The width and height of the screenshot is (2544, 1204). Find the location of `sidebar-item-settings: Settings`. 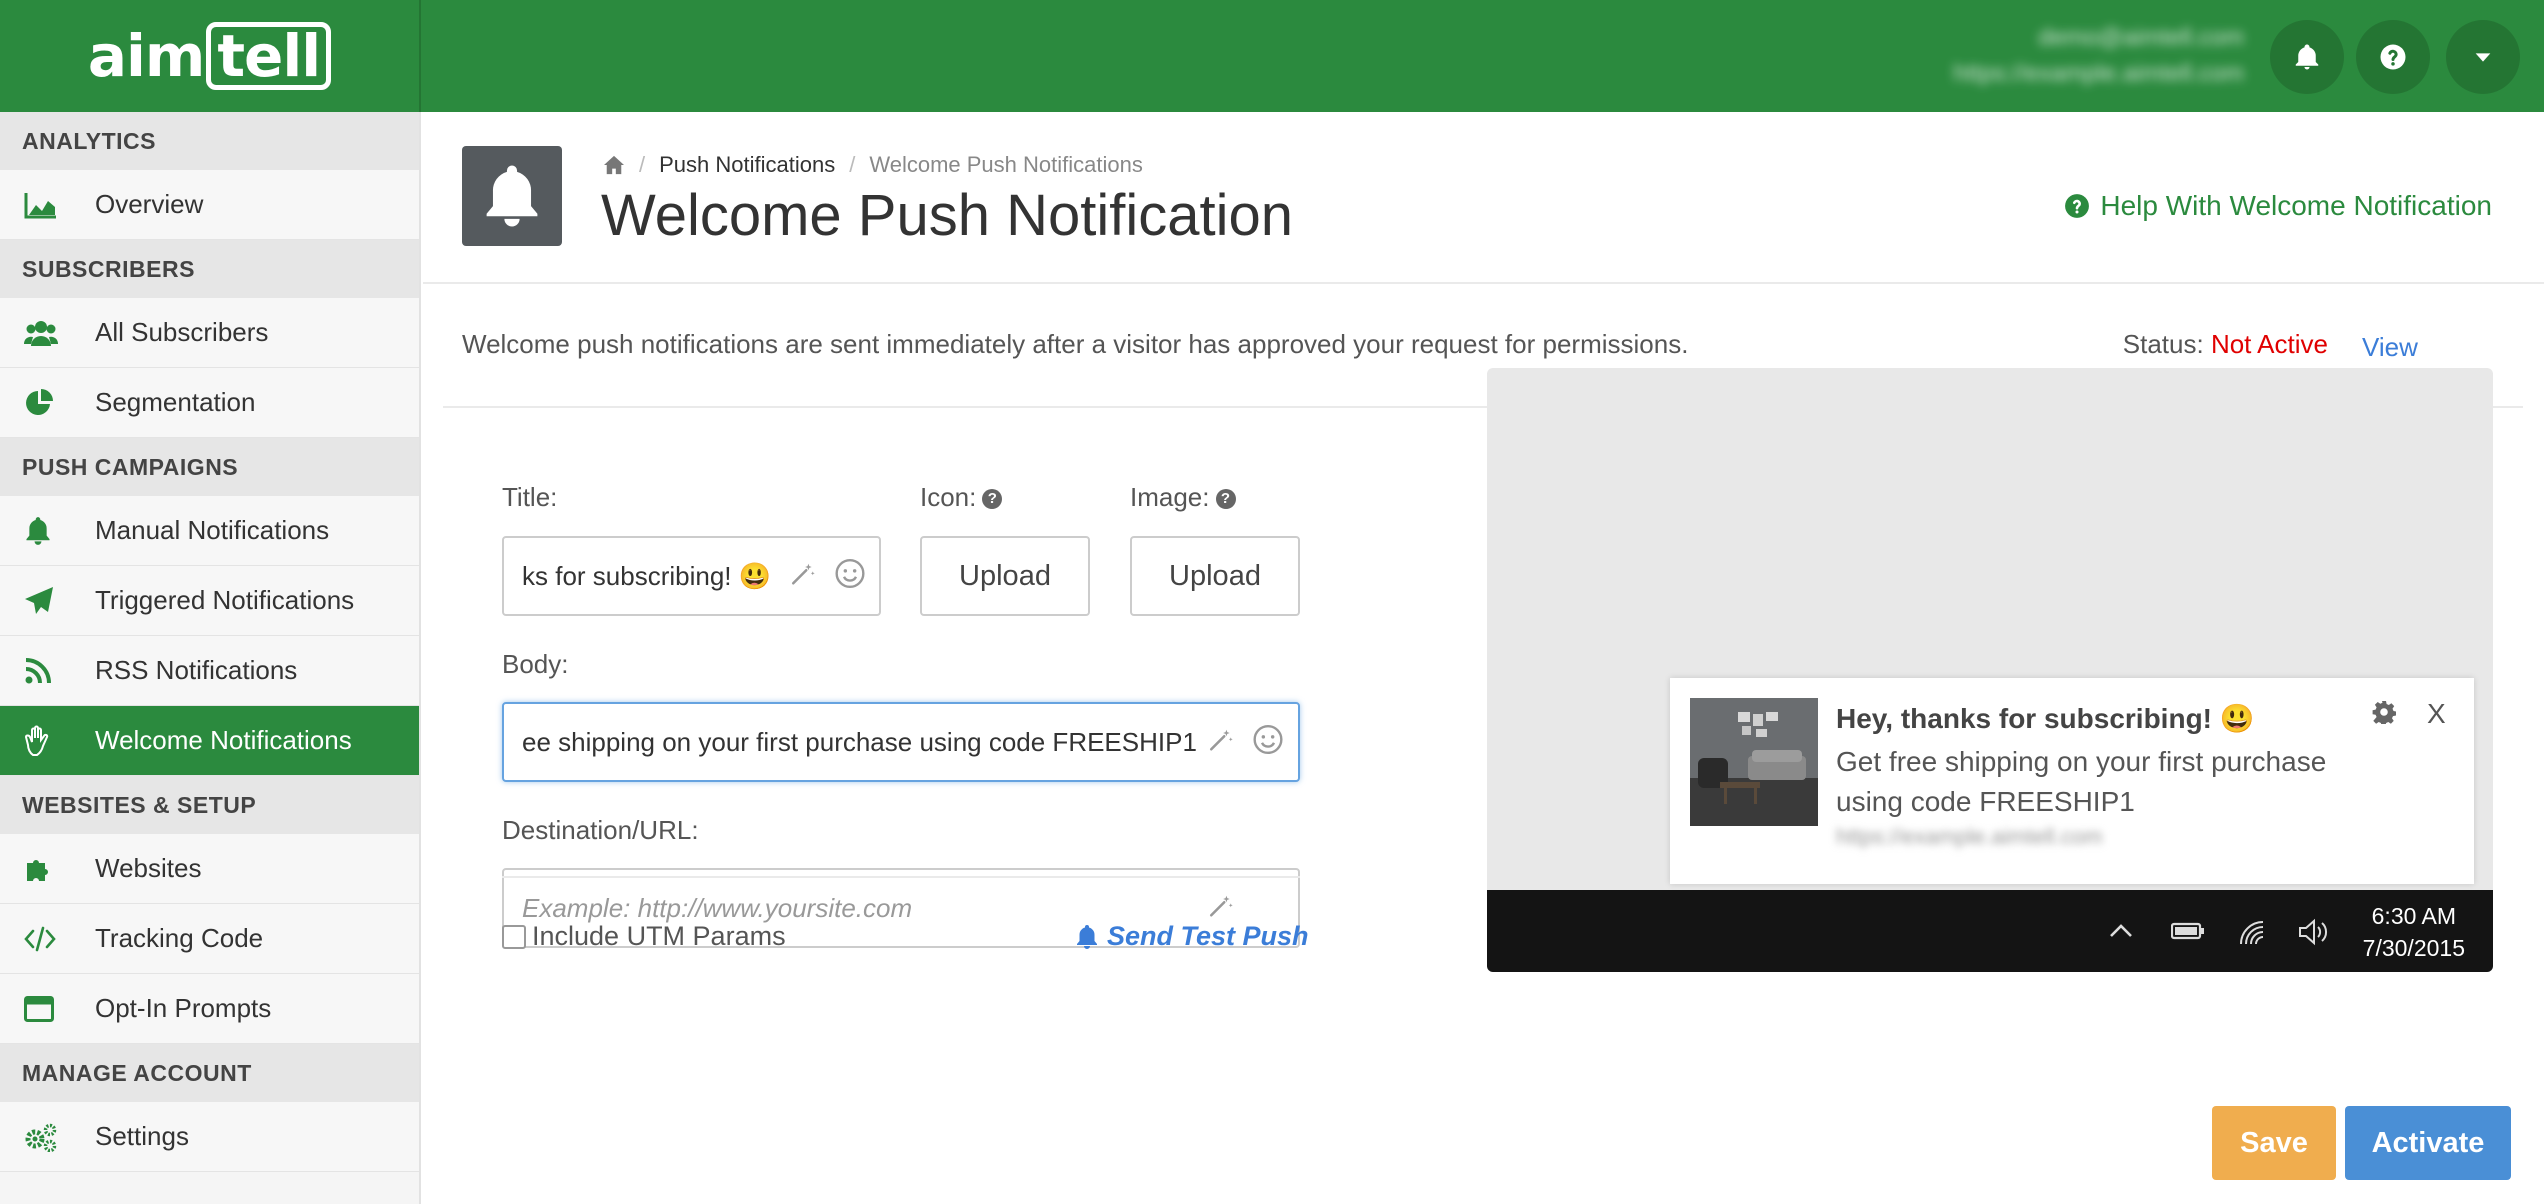

sidebar-item-settings: Settings is located at coordinates (209, 1137).